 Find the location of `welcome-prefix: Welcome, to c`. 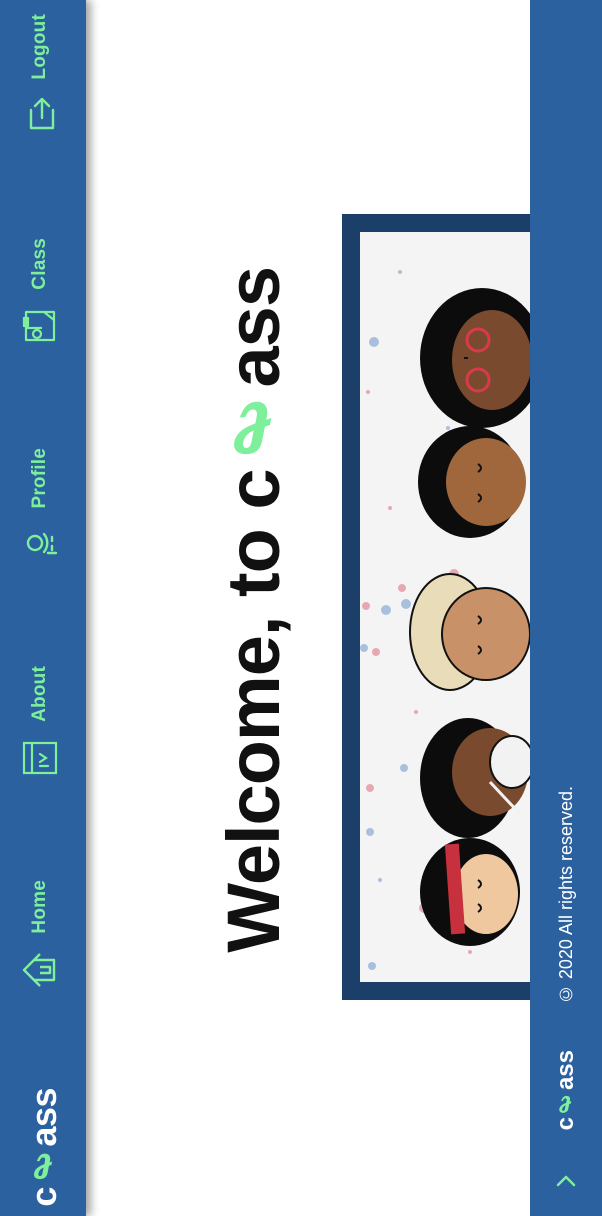

welcome-prefix: Welcome, to c is located at coordinates (253, 711).